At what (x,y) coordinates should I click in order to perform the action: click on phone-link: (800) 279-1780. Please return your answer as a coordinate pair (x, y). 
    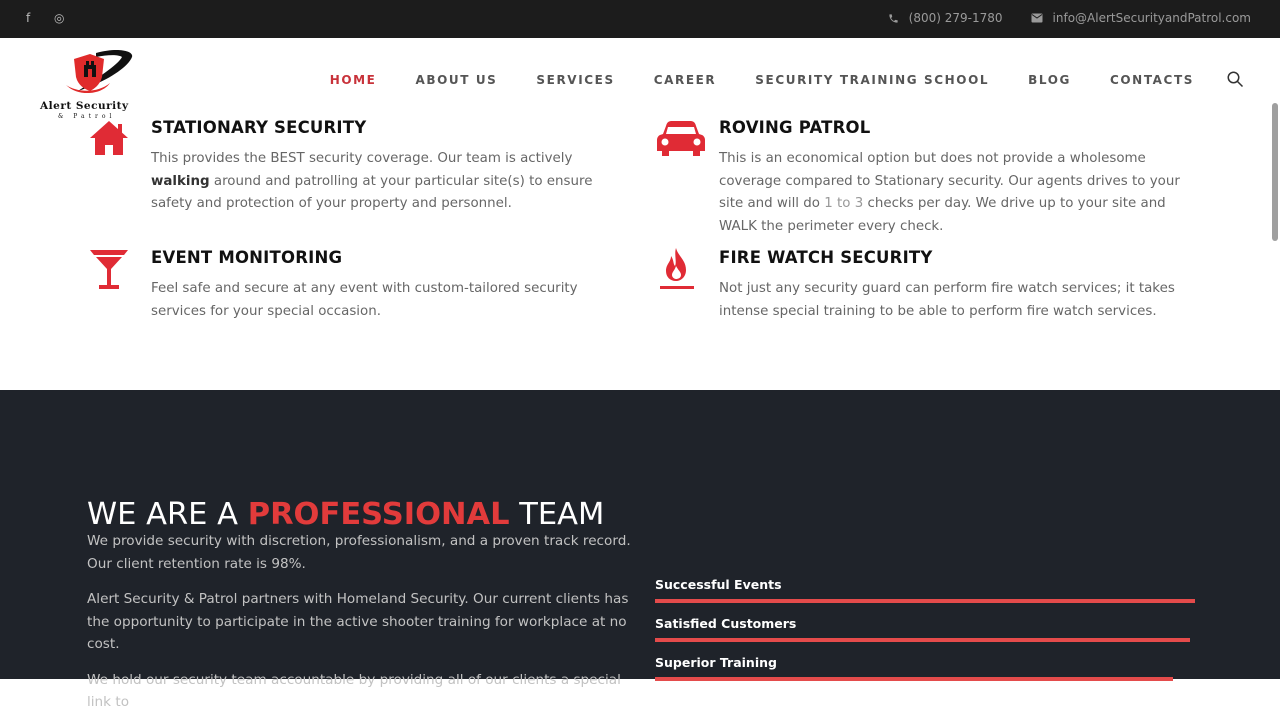
    Looking at the image, I should click on (945, 18).